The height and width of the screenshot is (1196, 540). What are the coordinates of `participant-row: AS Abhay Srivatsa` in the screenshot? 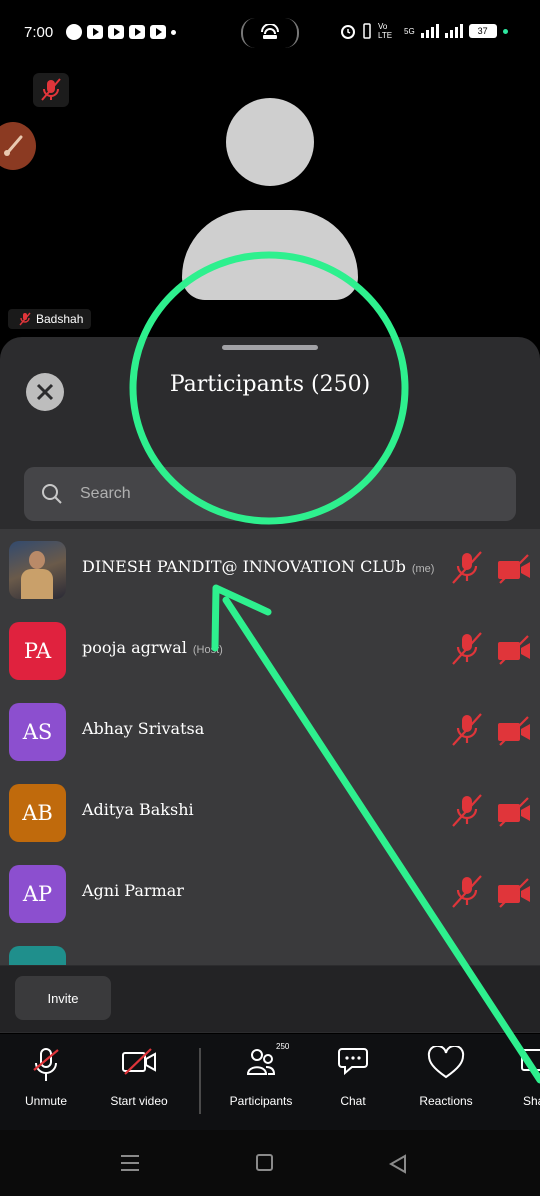 It's located at (270, 731).